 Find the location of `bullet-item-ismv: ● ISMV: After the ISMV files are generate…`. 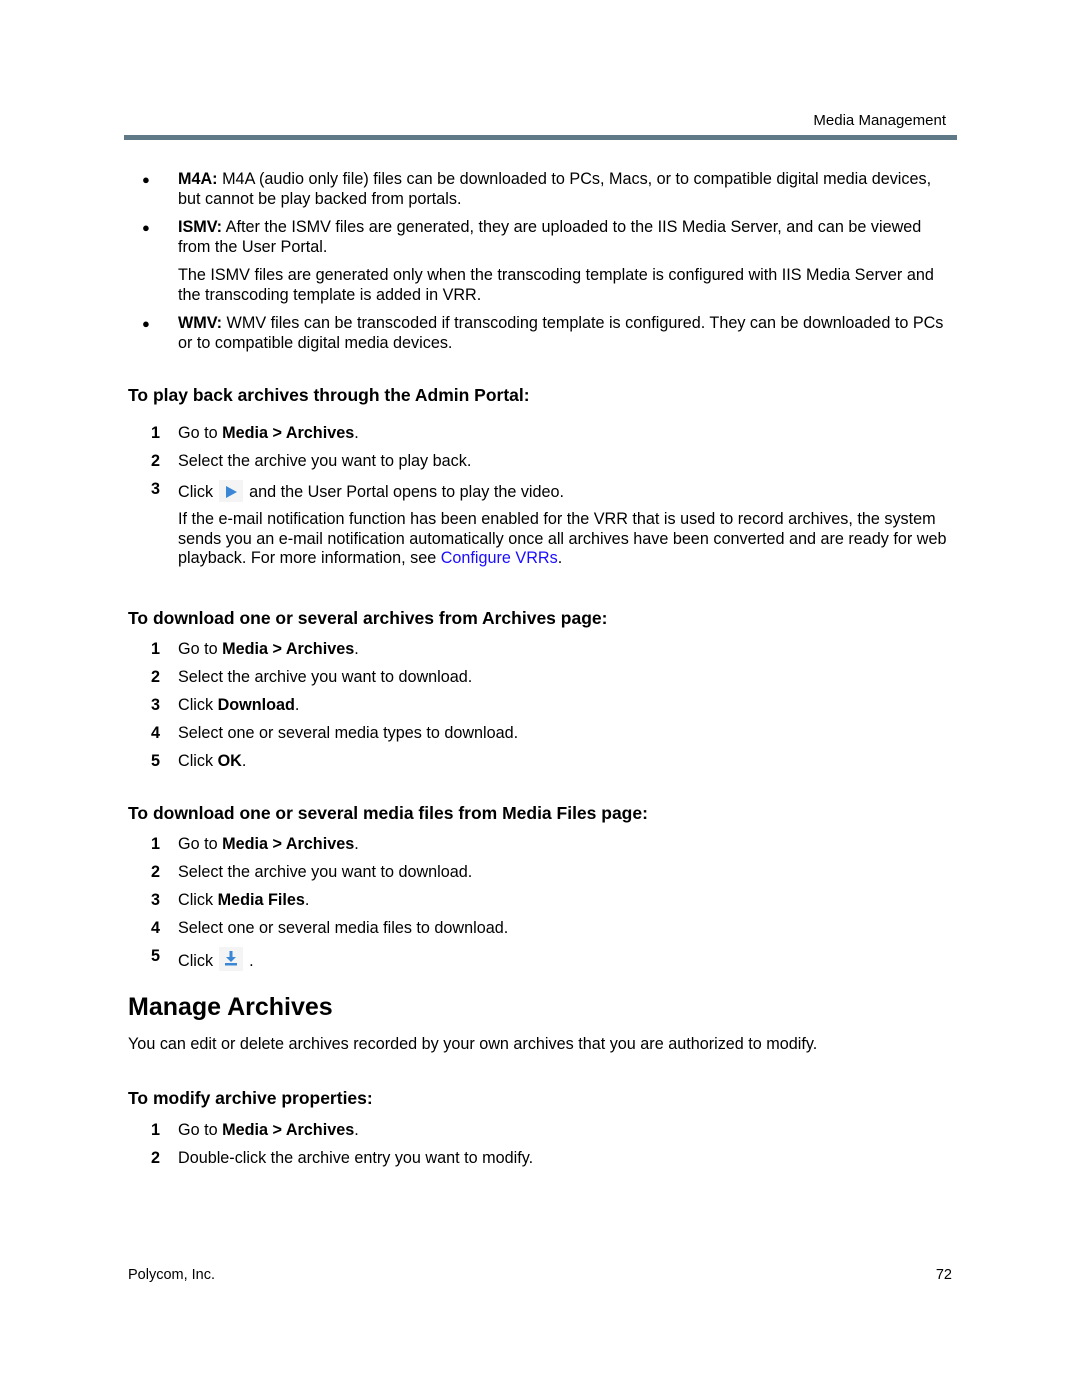

bullet-item-ismv: ● ISMV: After the ISMV files are generate… is located at coordinates (543, 261).